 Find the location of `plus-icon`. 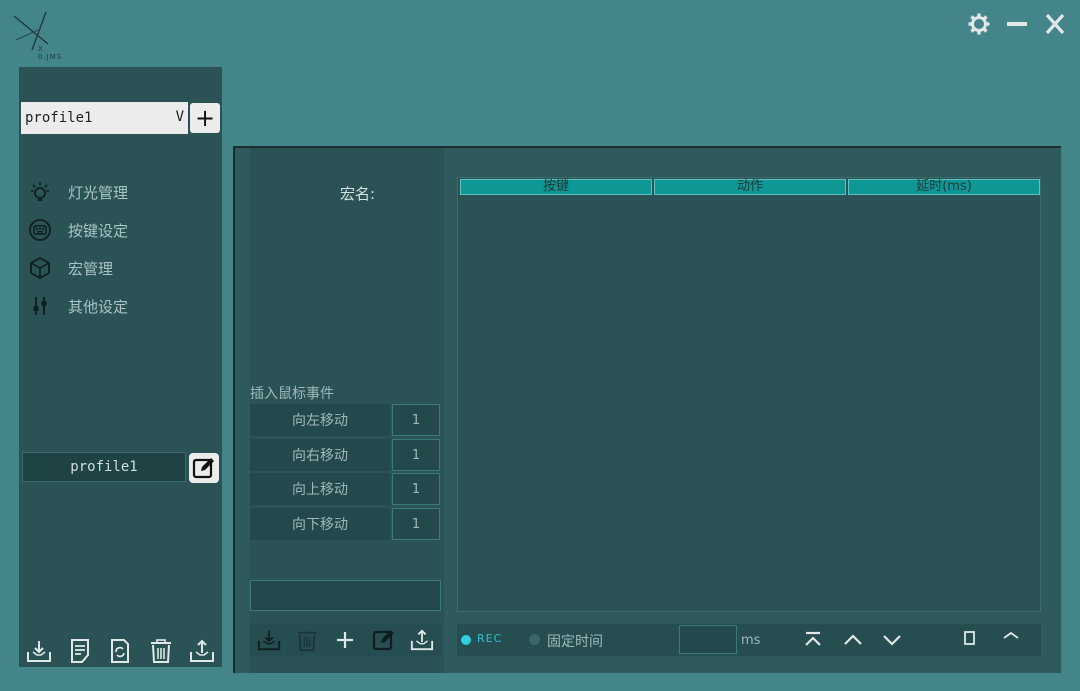

plus-icon is located at coordinates (345, 640).